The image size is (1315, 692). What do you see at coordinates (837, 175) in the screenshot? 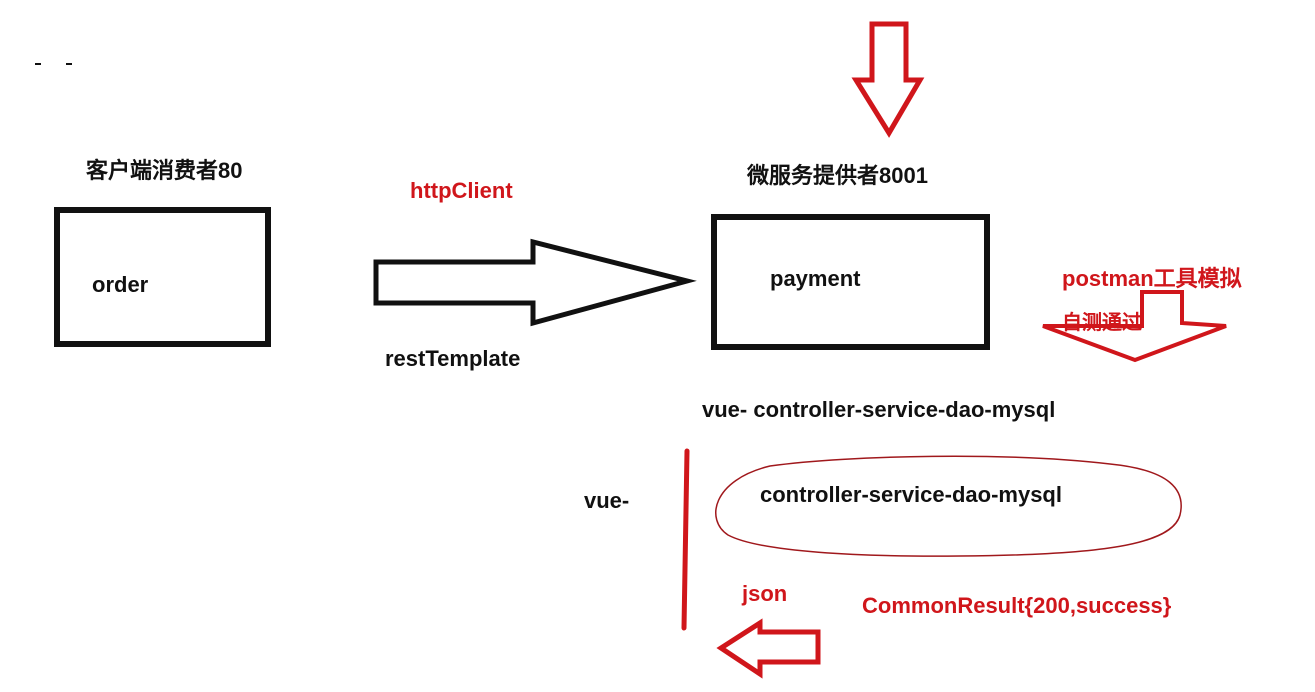
I see `provider-title: 微服务提供者8001` at bounding box center [837, 175].